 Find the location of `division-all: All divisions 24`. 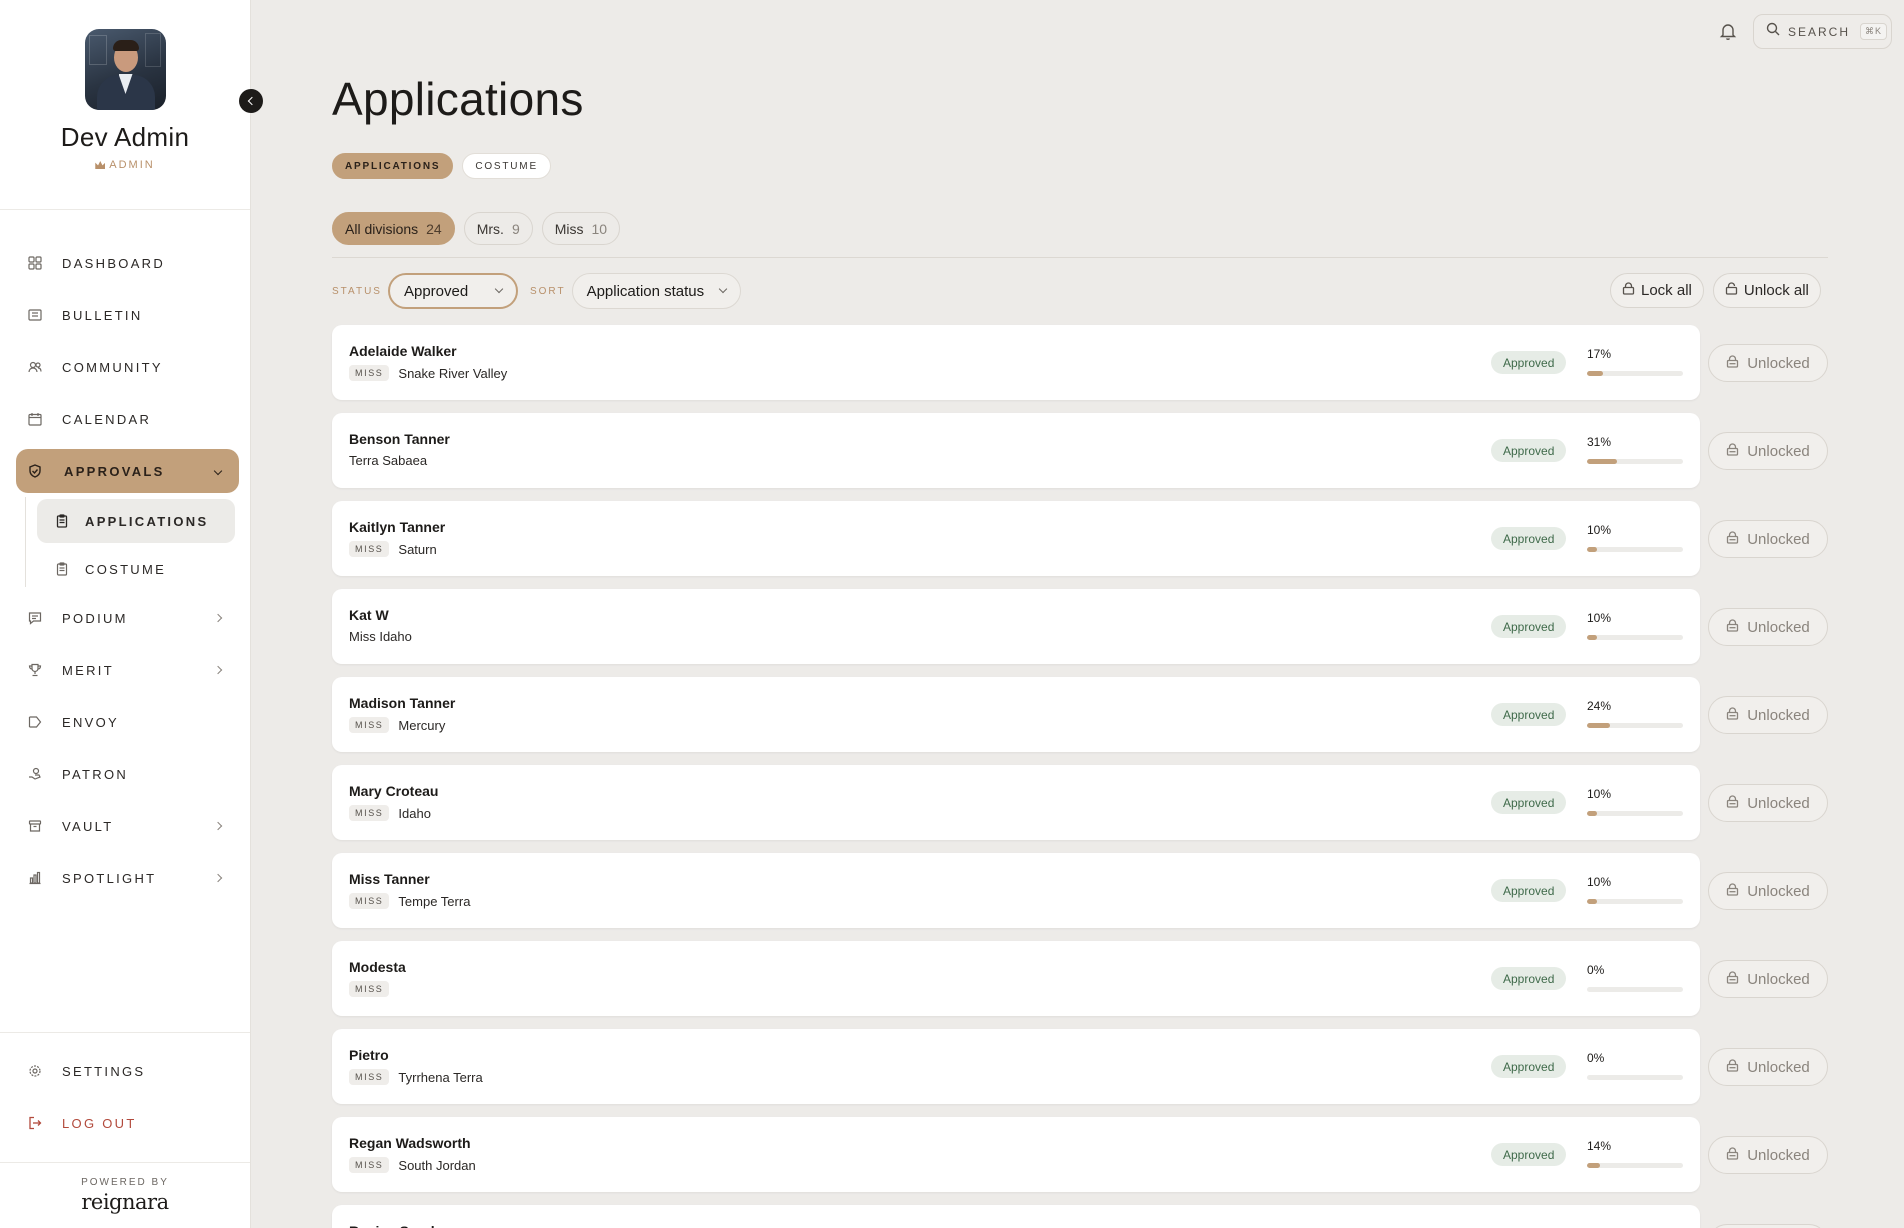

division-all: All divisions 24 is located at coordinates (393, 228).